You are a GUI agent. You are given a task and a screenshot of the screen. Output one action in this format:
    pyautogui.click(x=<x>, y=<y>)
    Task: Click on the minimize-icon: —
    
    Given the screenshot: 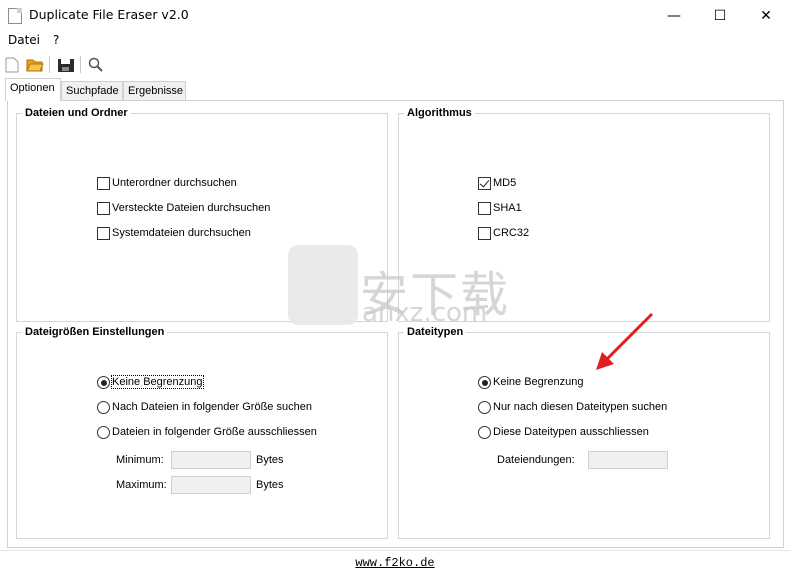 What is the action you would take?
    pyautogui.click(x=674, y=15)
    